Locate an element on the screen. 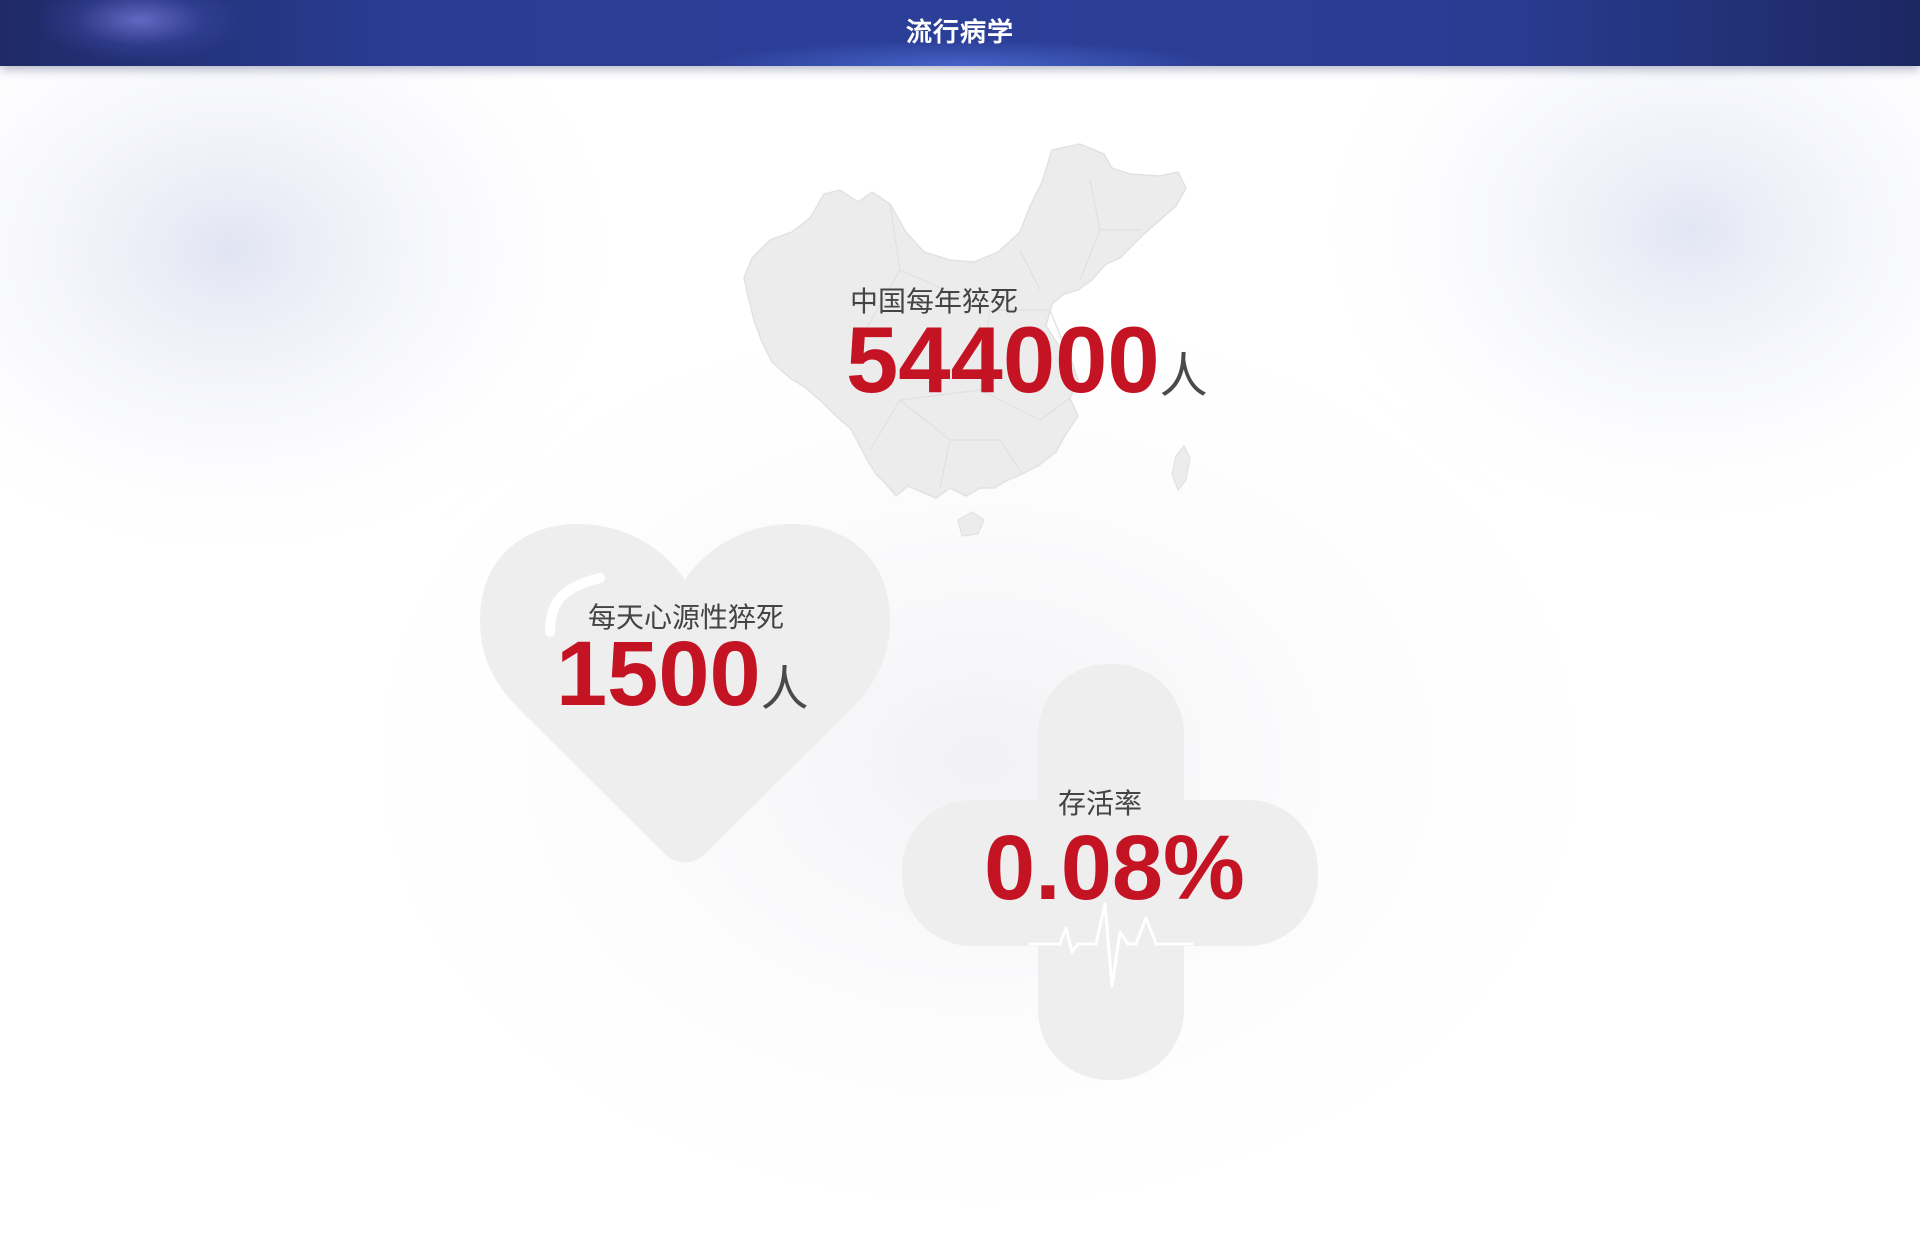  daily-cardiac-value: 1500人 is located at coordinates (682, 674).